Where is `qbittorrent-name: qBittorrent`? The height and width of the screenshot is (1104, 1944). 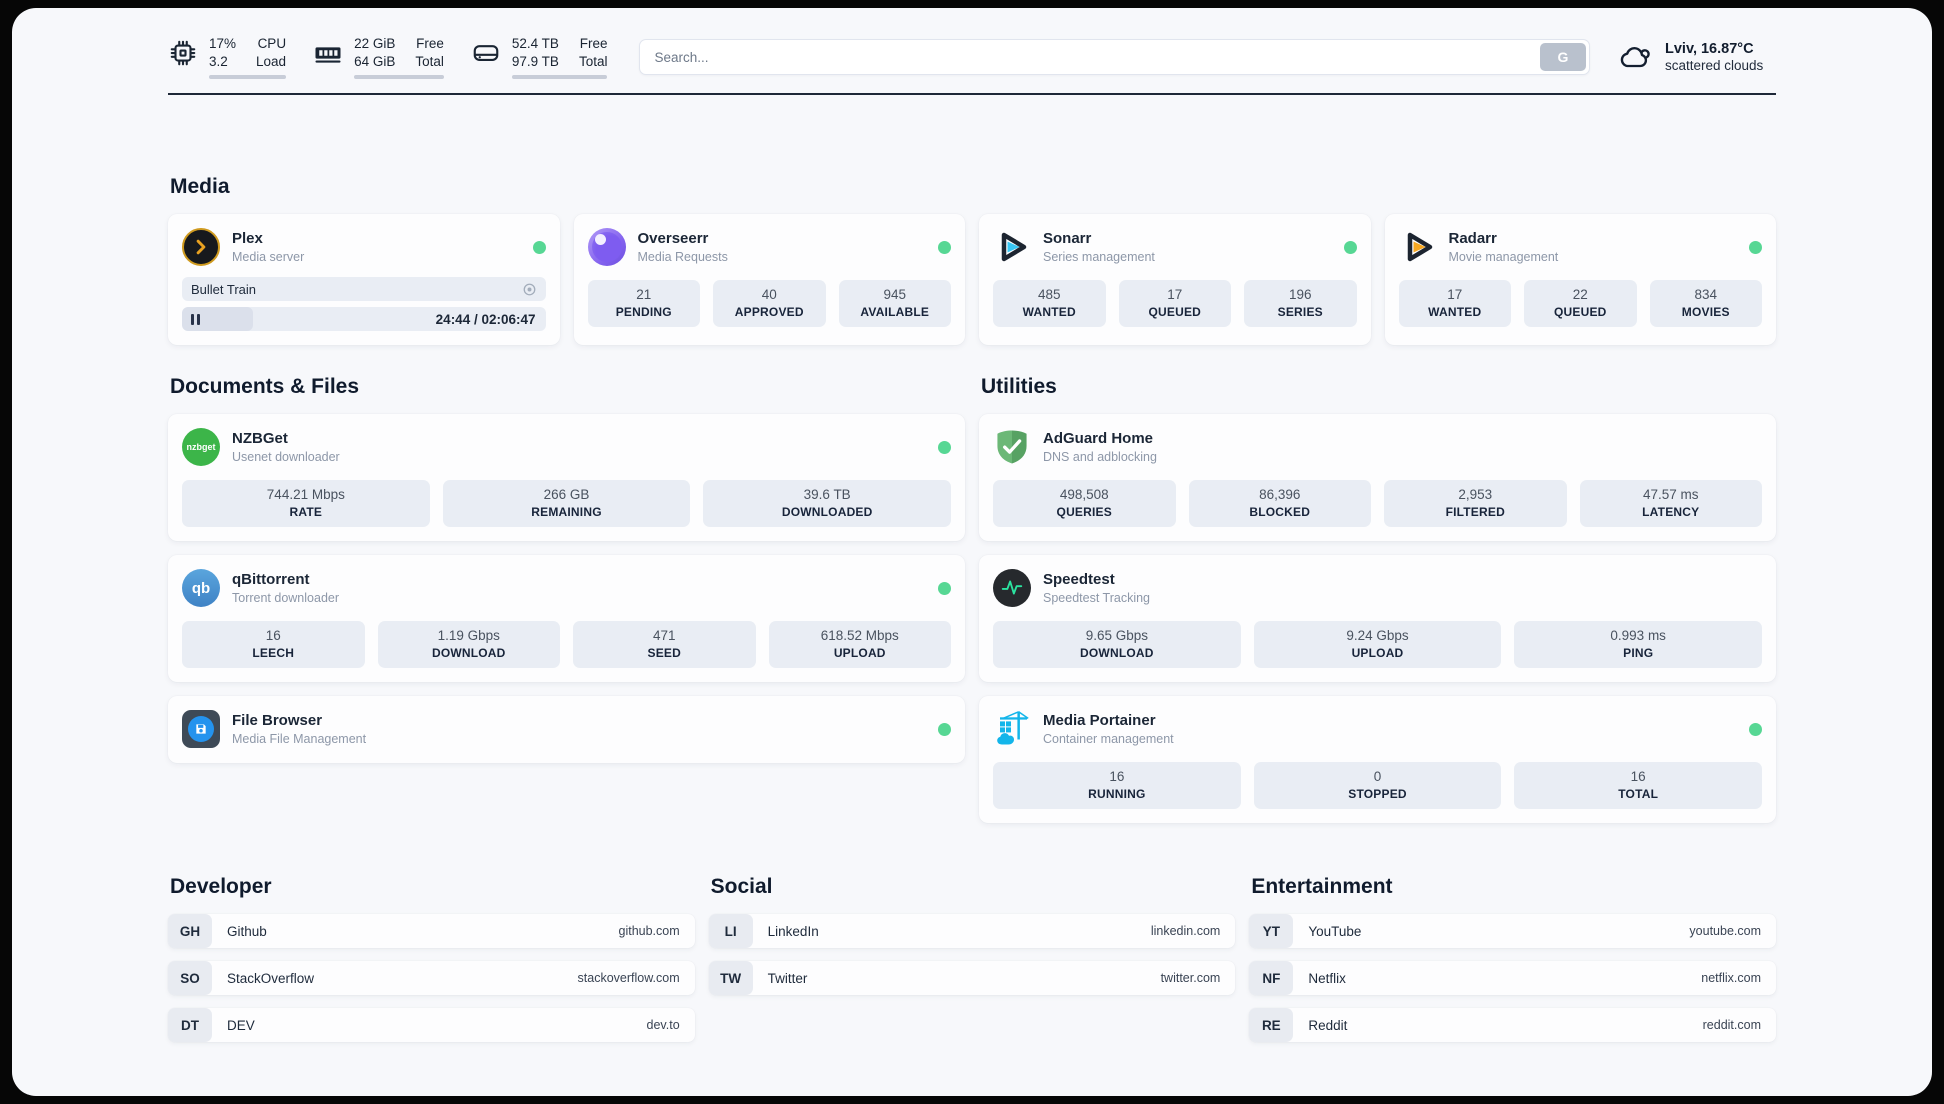 qbittorrent-name: qBittorrent is located at coordinates (271, 579).